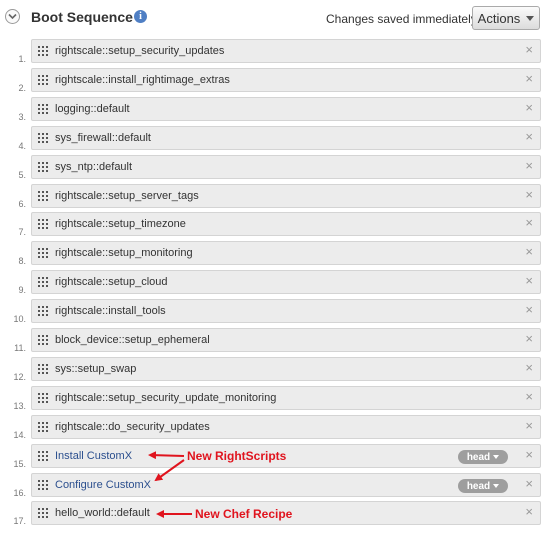 The image size is (550, 534). Describe the element at coordinates (120, 224) in the screenshot. I see `recipe-label: rightscale::setup_timezone` at that location.